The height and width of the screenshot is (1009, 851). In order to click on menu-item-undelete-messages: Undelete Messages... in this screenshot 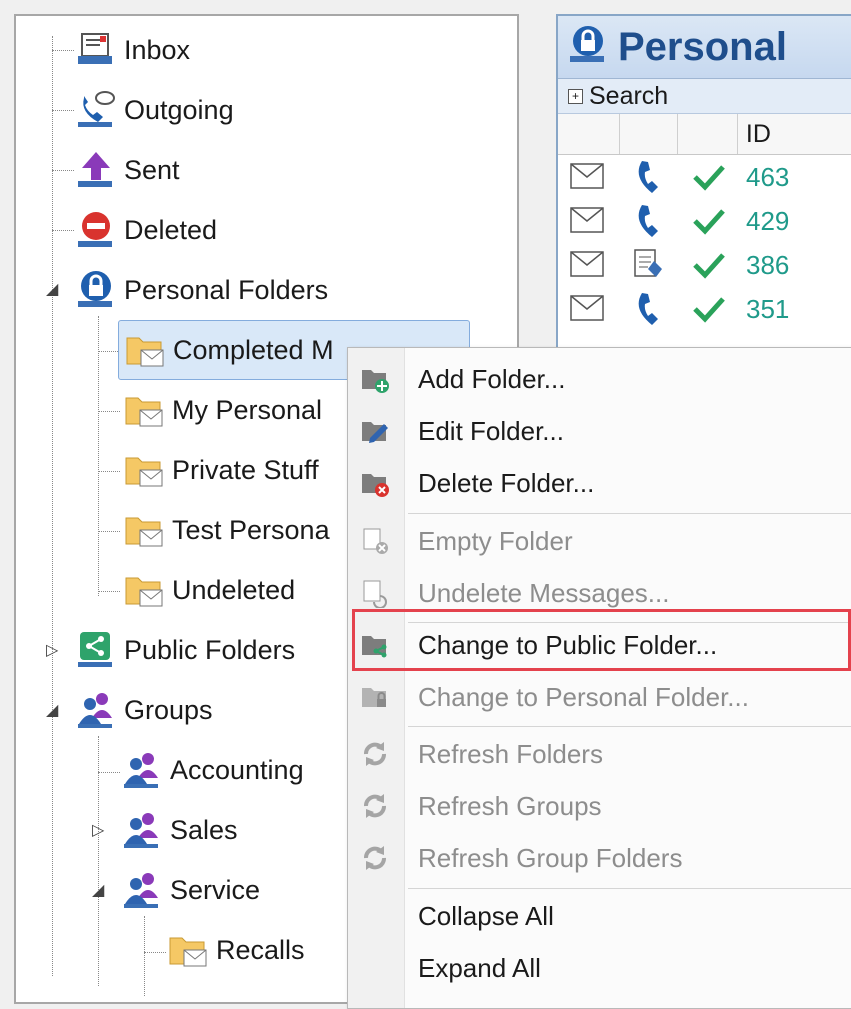, I will do `click(599, 593)`.